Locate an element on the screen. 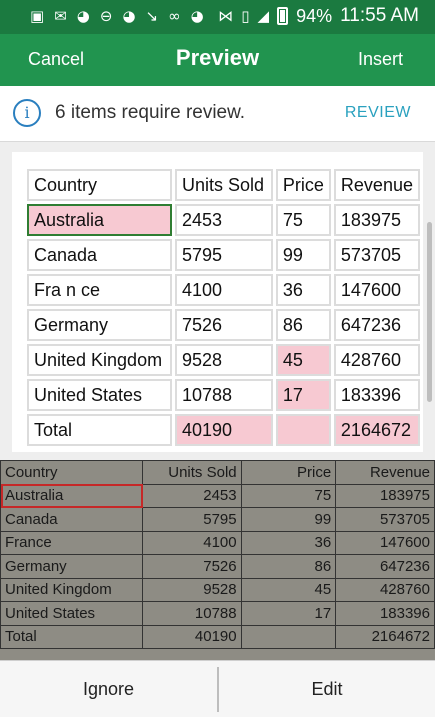 This screenshot has height=717, width=435. photo-cell: Canada is located at coordinates (71, 519).